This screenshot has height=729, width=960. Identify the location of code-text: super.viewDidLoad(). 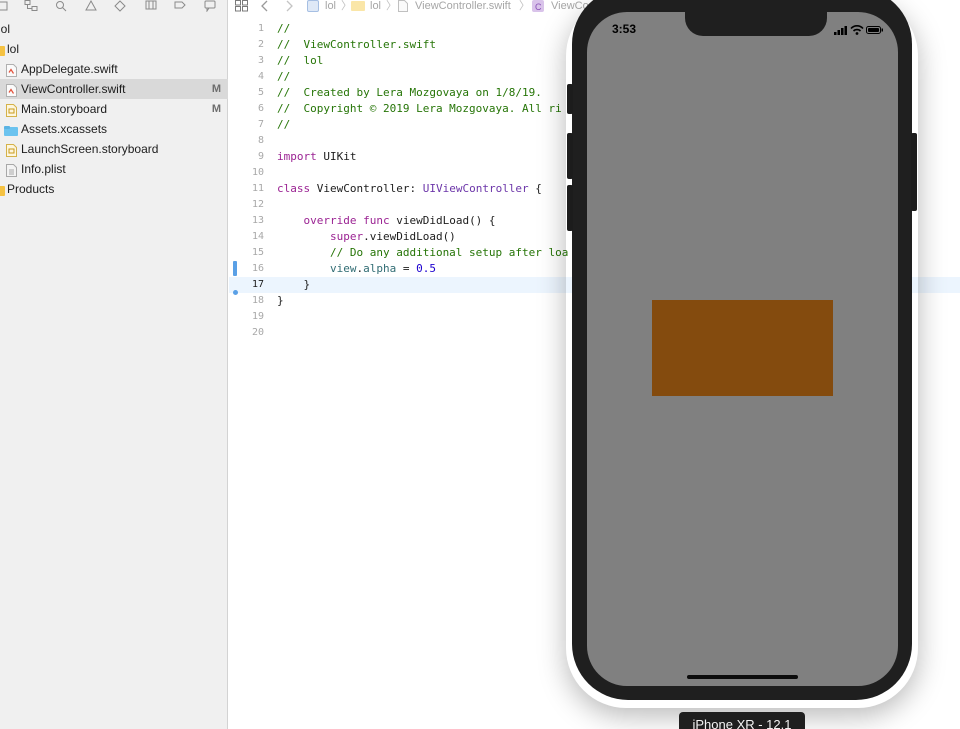
(366, 237).